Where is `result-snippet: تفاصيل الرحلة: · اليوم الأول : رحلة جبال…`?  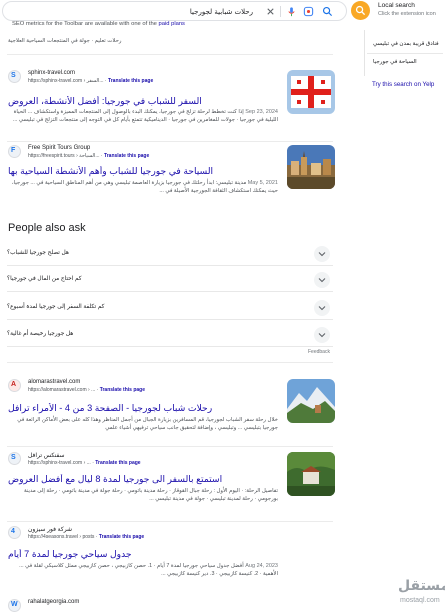 result-snippet: تفاصيل الرحلة: · اليوم الأول : رحلة جبال… is located at coordinates (151, 495).